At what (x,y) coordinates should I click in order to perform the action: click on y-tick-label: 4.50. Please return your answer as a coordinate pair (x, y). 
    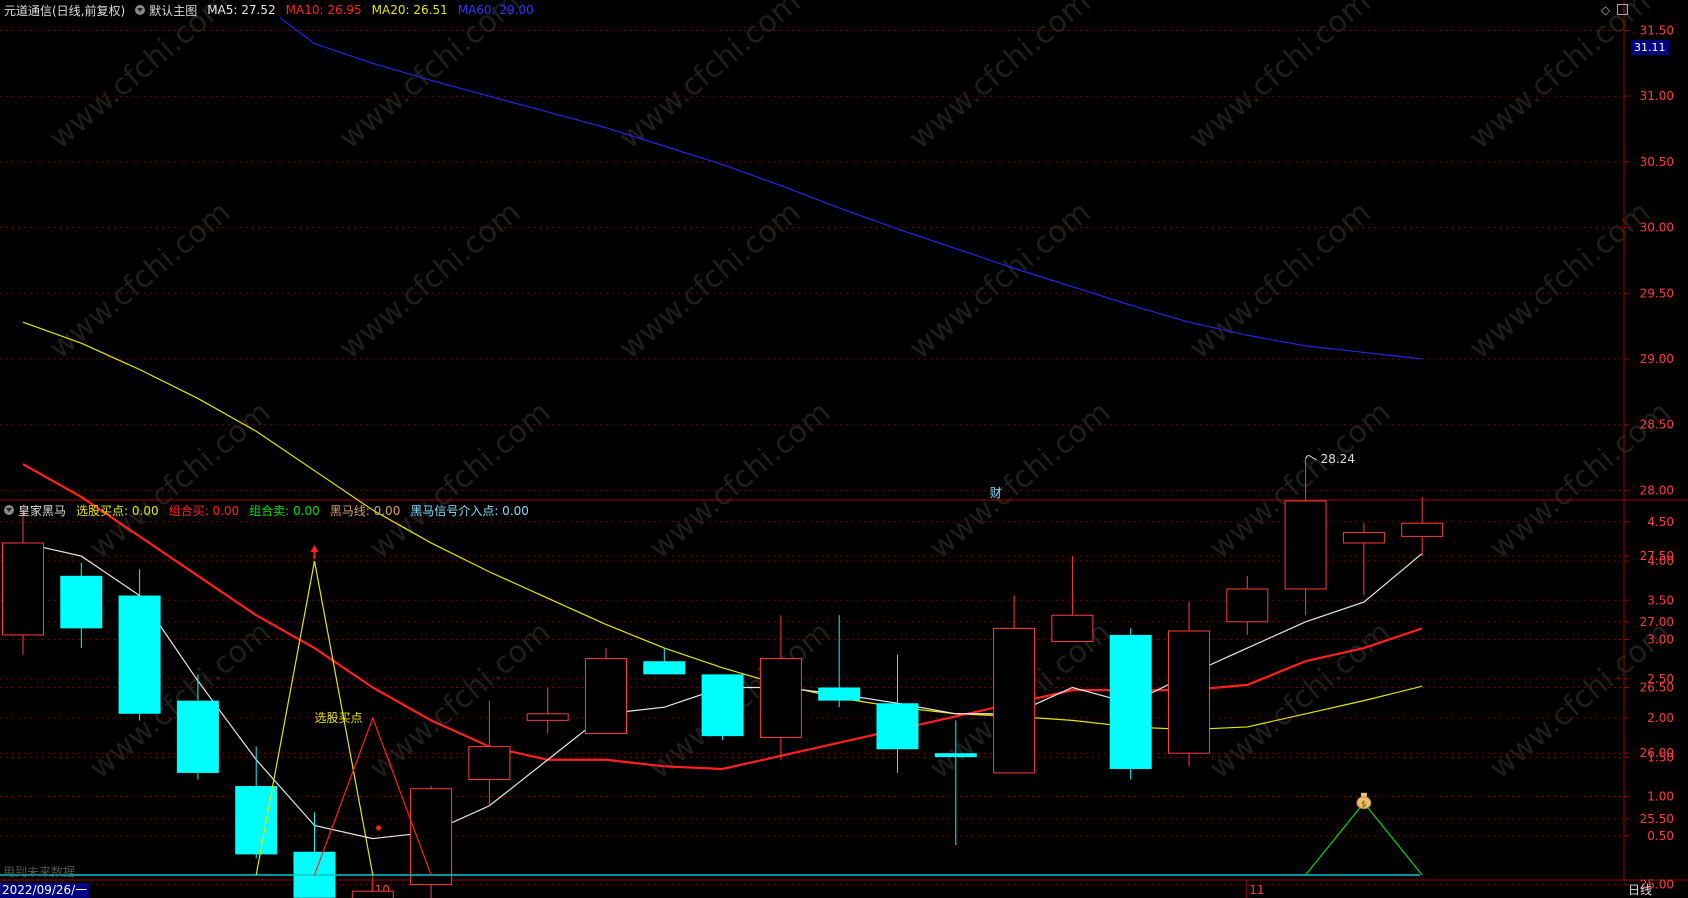
    Looking at the image, I should click on (1660, 522).